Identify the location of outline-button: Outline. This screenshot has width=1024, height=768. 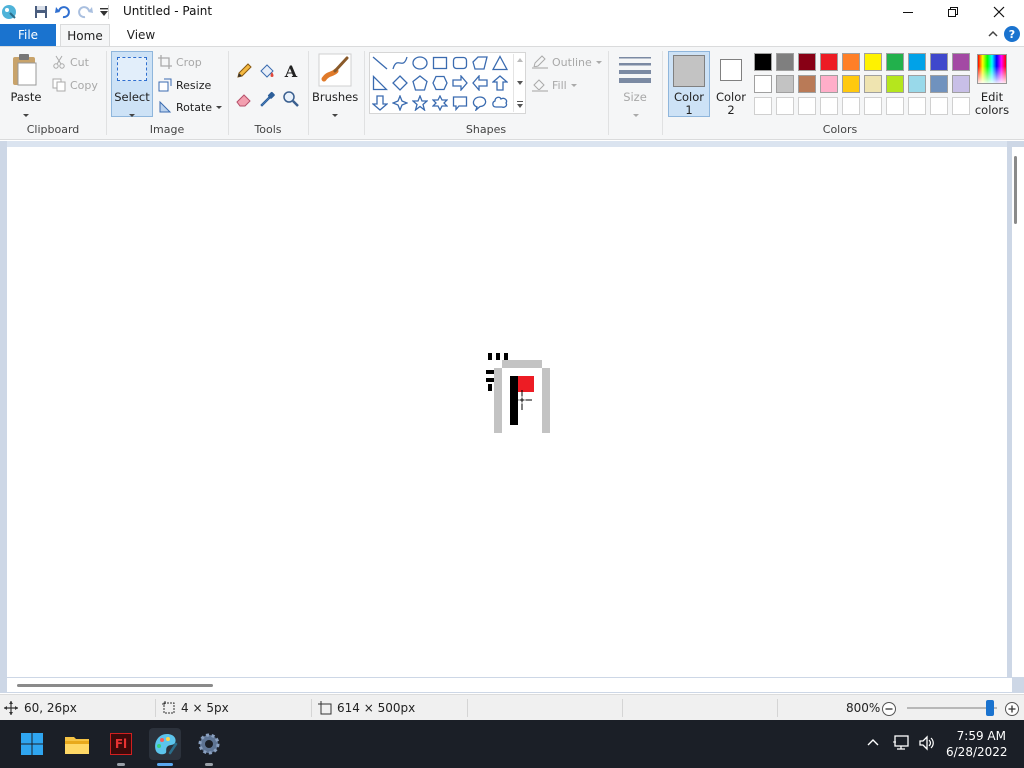
(567, 62).